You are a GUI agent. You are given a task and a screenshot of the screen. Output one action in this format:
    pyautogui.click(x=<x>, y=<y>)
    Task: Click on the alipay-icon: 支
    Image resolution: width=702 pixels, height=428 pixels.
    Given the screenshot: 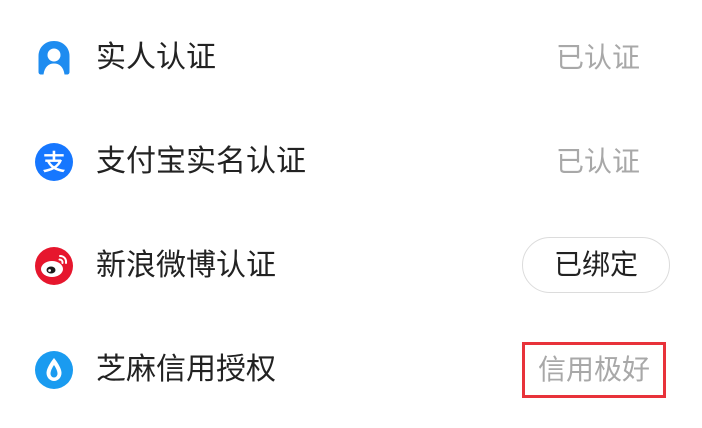 What is the action you would take?
    pyautogui.click(x=54, y=162)
    